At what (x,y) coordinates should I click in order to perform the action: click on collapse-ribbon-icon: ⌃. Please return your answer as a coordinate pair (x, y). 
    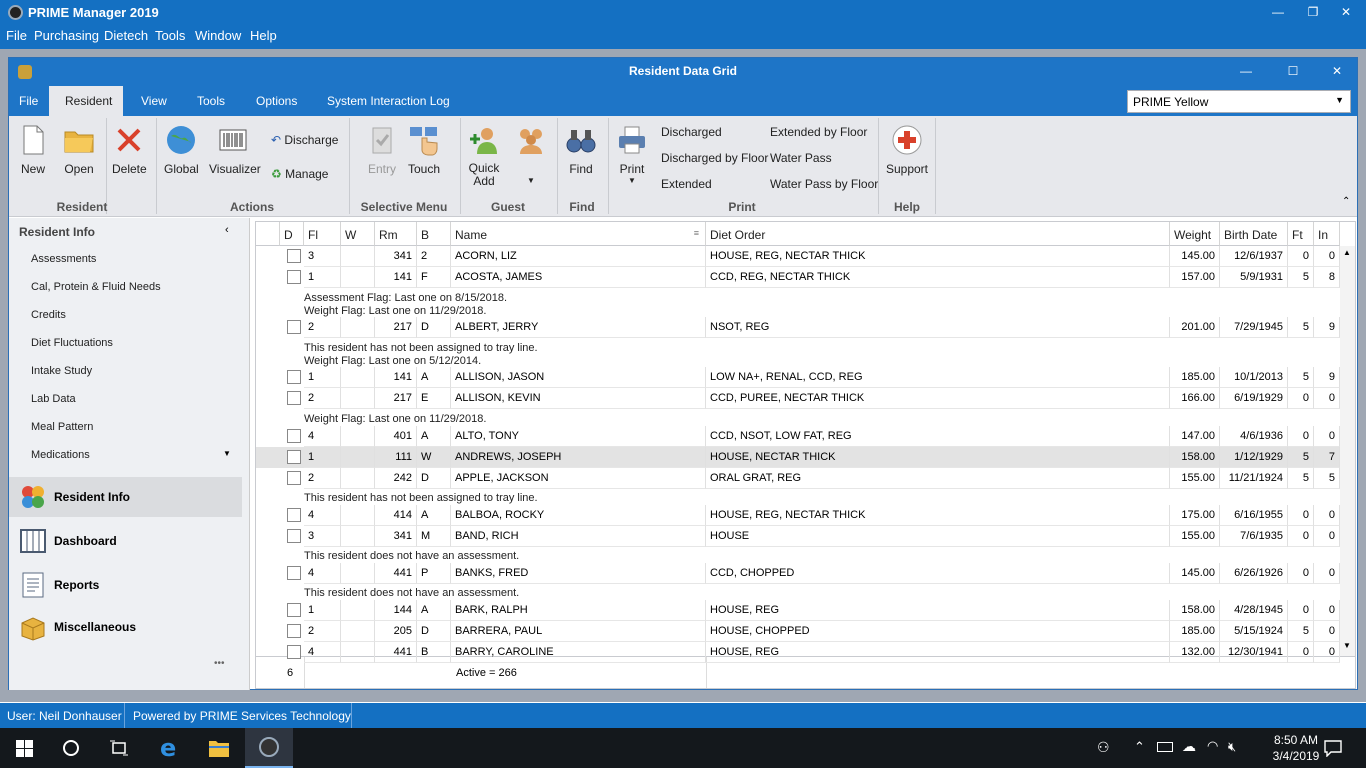
    Looking at the image, I should click on (1346, 201).